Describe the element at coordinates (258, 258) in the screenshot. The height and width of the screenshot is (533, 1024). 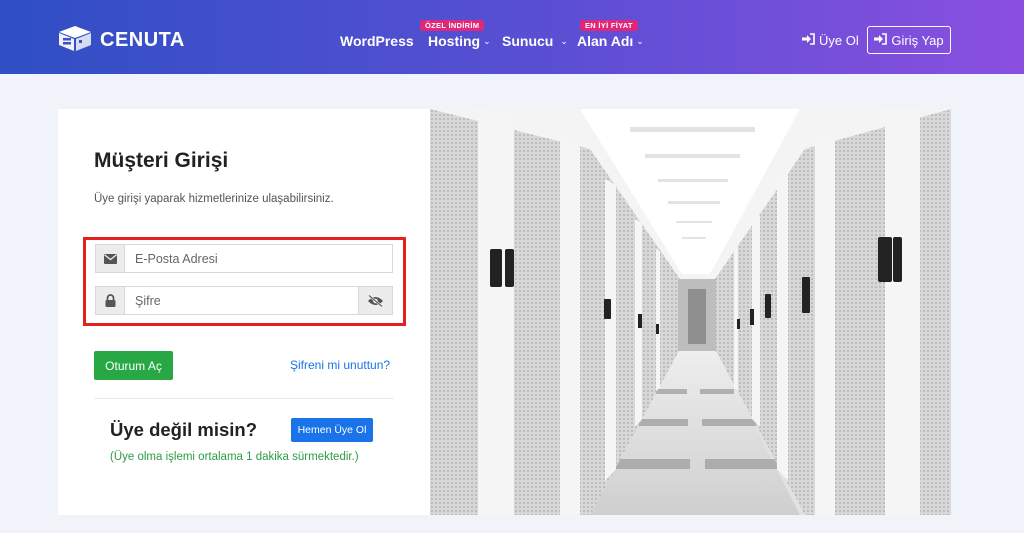
I see `email-input` at that location.